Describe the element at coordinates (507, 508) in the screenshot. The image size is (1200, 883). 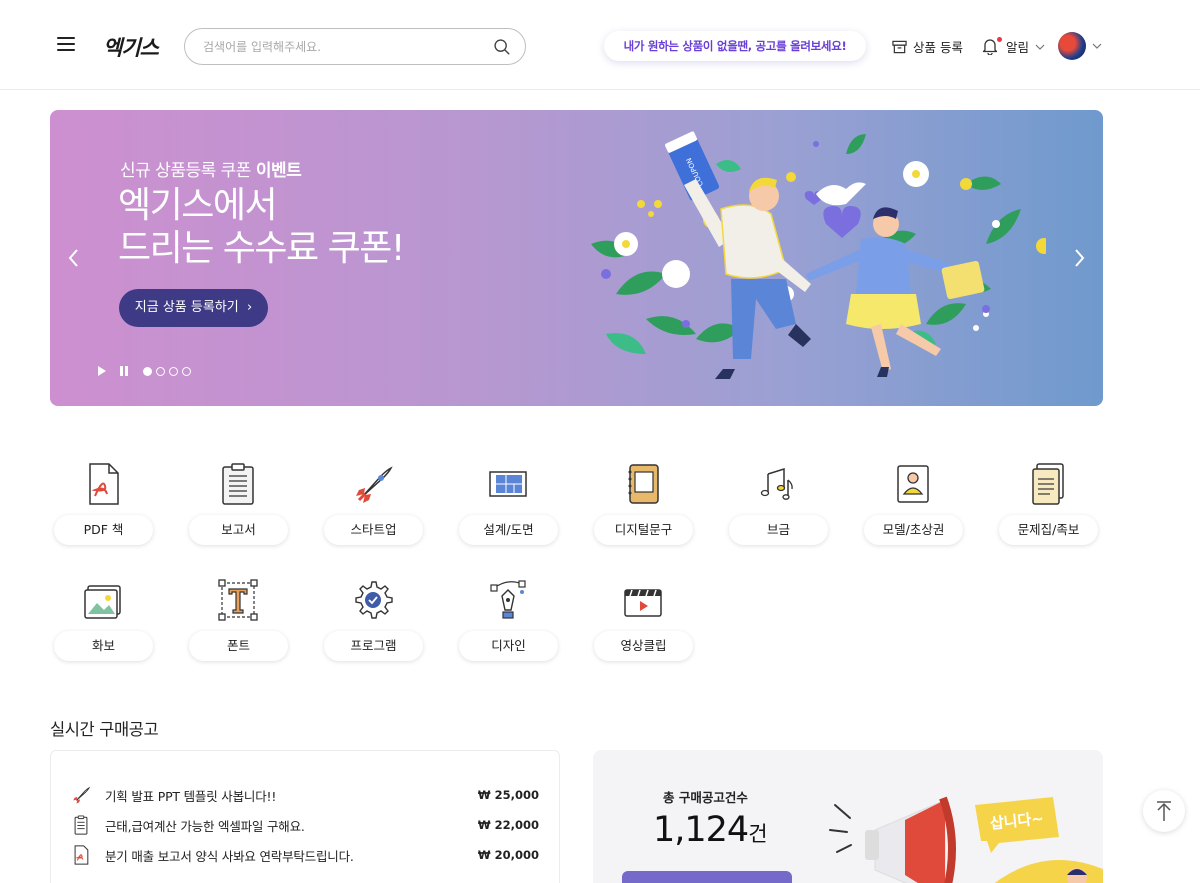
I see `category-blueprint: 설계/도면` at that location.